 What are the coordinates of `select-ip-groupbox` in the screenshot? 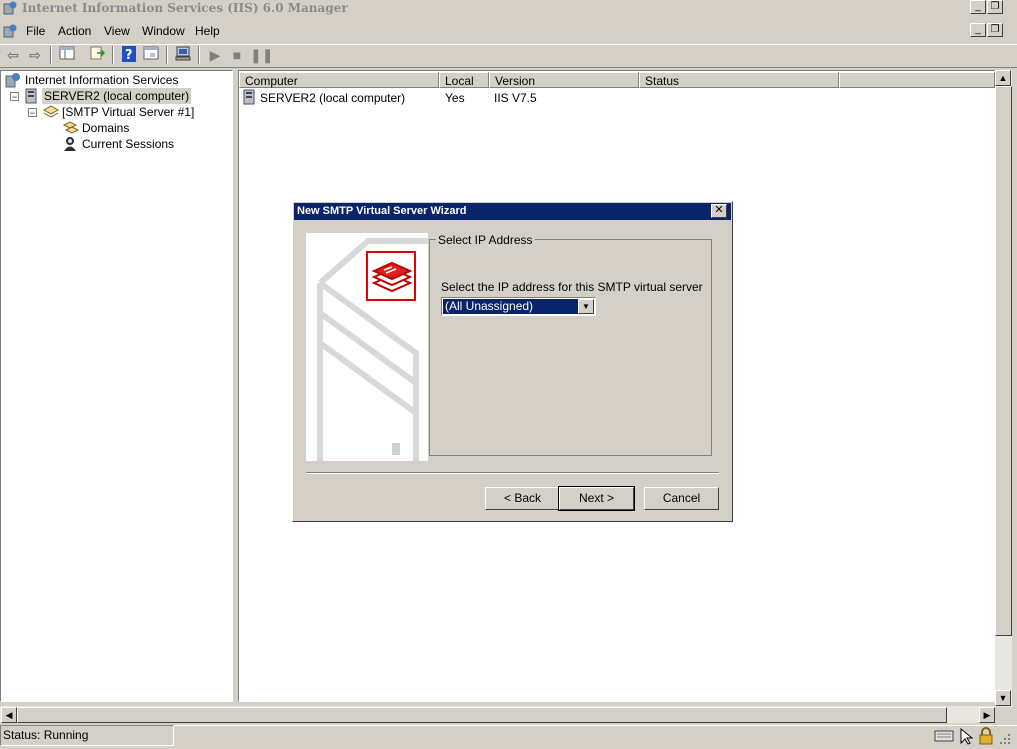 It's located at (570, 347).